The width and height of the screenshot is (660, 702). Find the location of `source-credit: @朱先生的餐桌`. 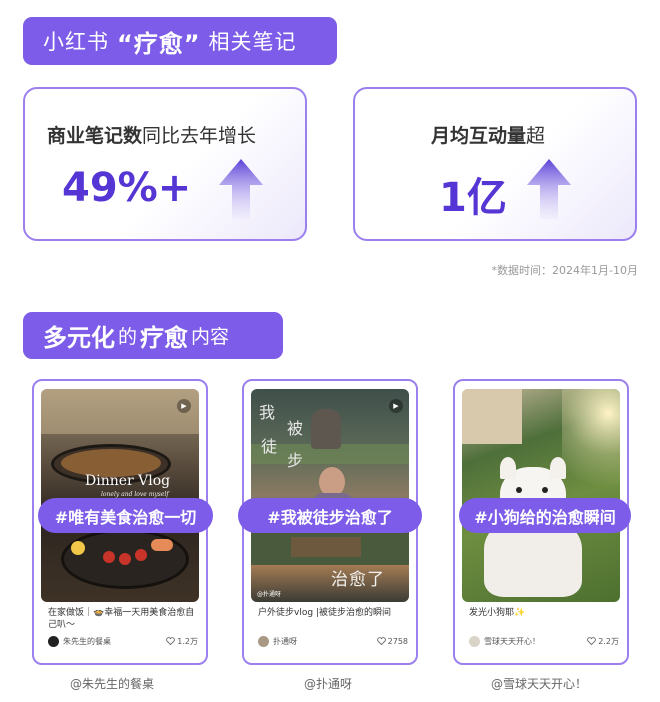

source-credit: @朱先生的餐桌 is located at coordinates (112, 684).